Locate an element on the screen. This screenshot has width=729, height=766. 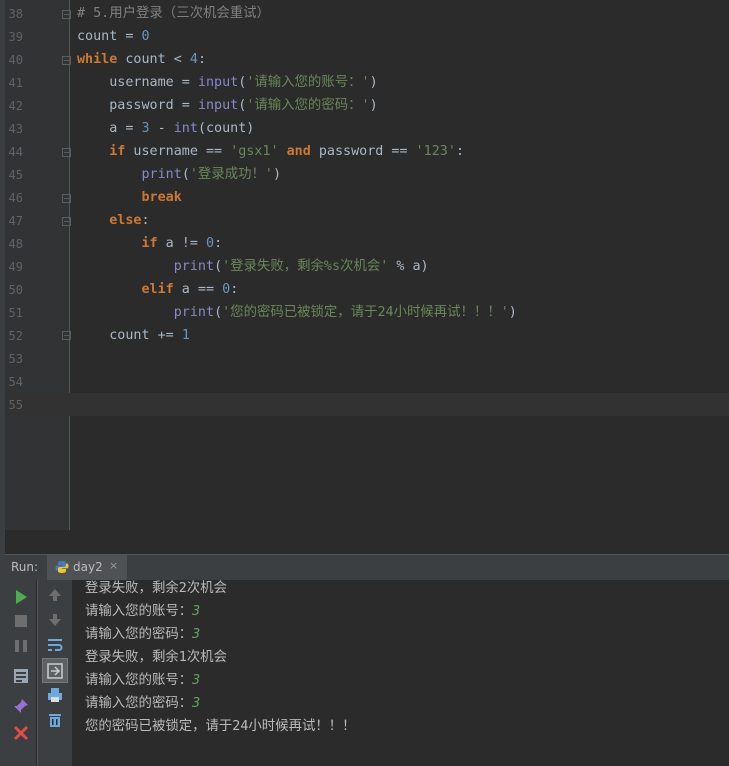
run-toolbar-left is located at coordinates (20, 673).